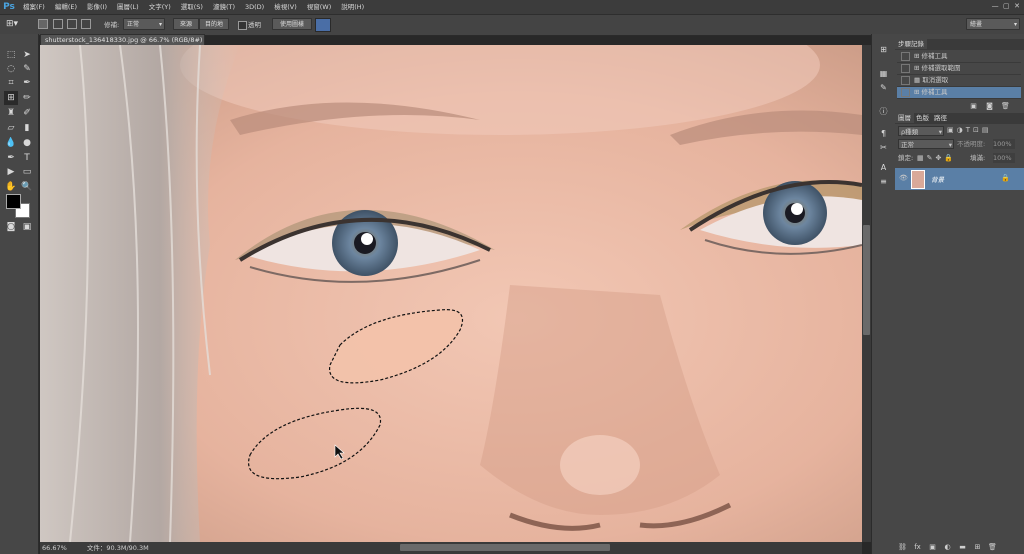 Image resolution: width=1024 pixels, height=554 pixels. What do you see at coordinates (11, 158) in the screenshot?
I see `pen-tool-icon: ✒` at bounding box center [11, 158].